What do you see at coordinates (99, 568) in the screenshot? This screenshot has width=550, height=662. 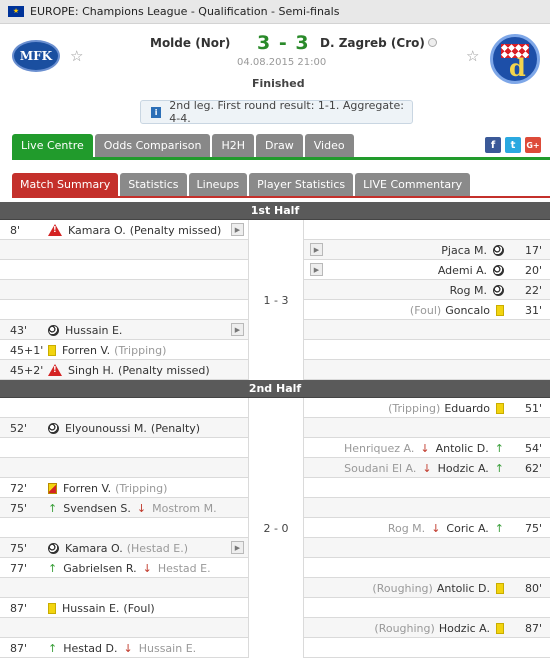 I see `player-in: Gabrielsen R.` at bounding box center [99, 568].